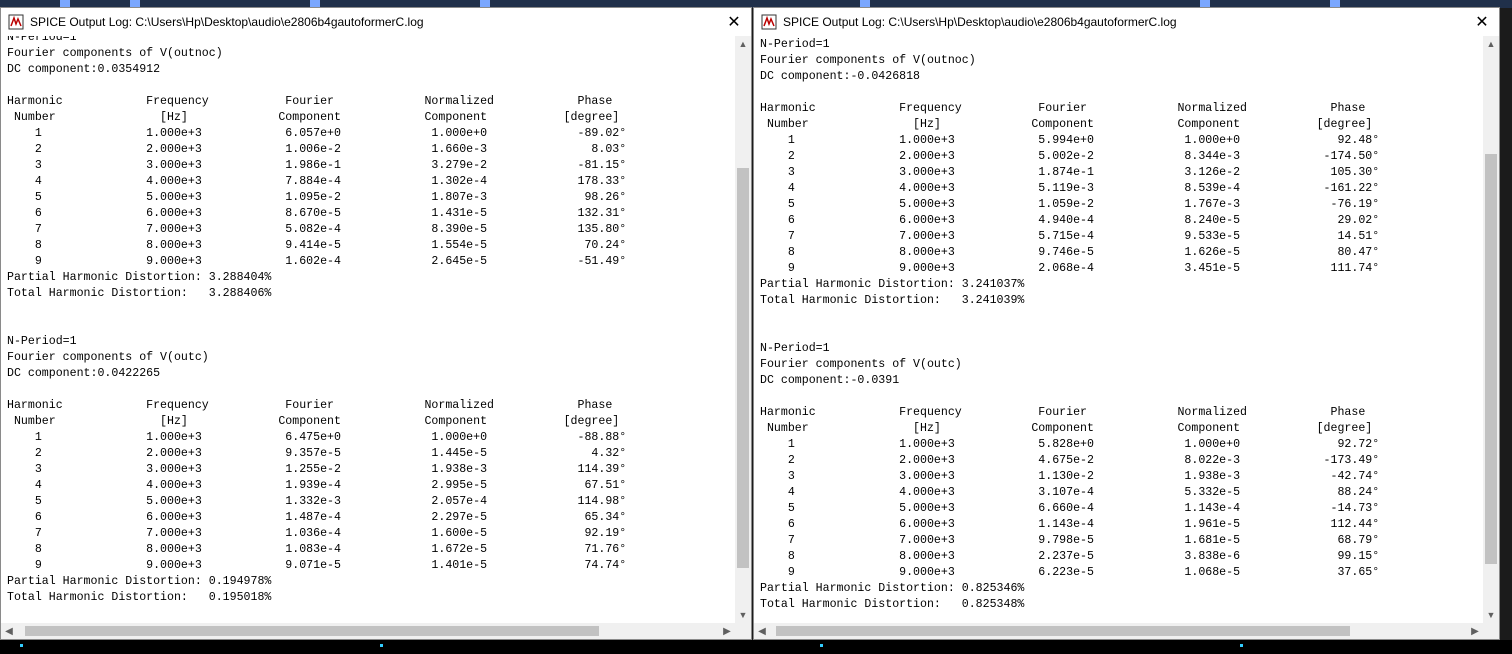 Image resolution: width=1512 pixels, height=654 pixels. Describe the element at coordinates (139, 597) in the screenshot. I see `log-line: Total Harmonic Distortion: 0.195018%` at that location.